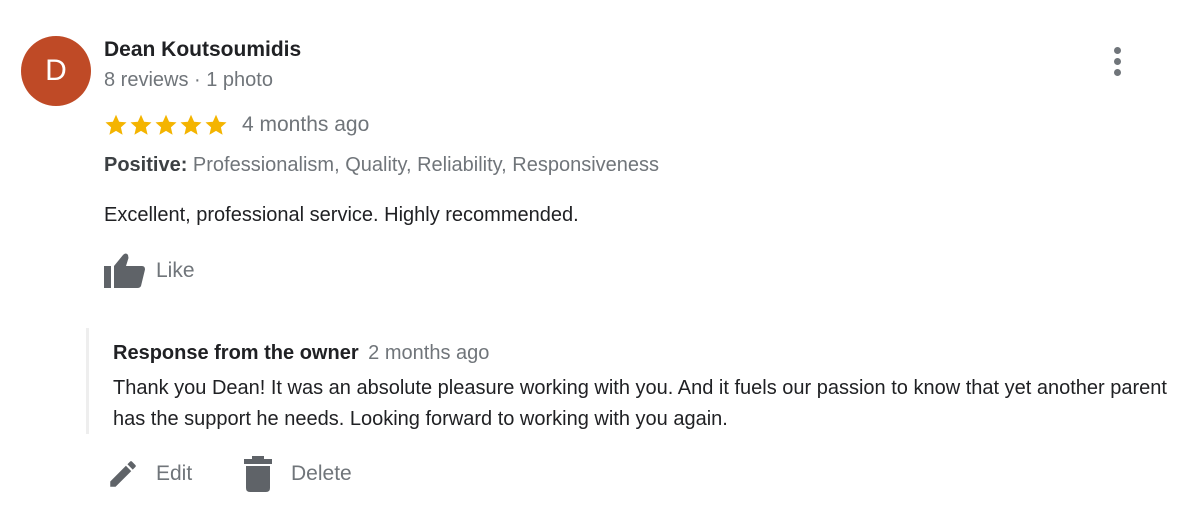 This screenshot has height=528, width=1200. What do you see at coordinates (188, 80) in the screenshot?
I see `reviewer-meta: 8 reviews · 1 photo` at bounding box center [188, 80].